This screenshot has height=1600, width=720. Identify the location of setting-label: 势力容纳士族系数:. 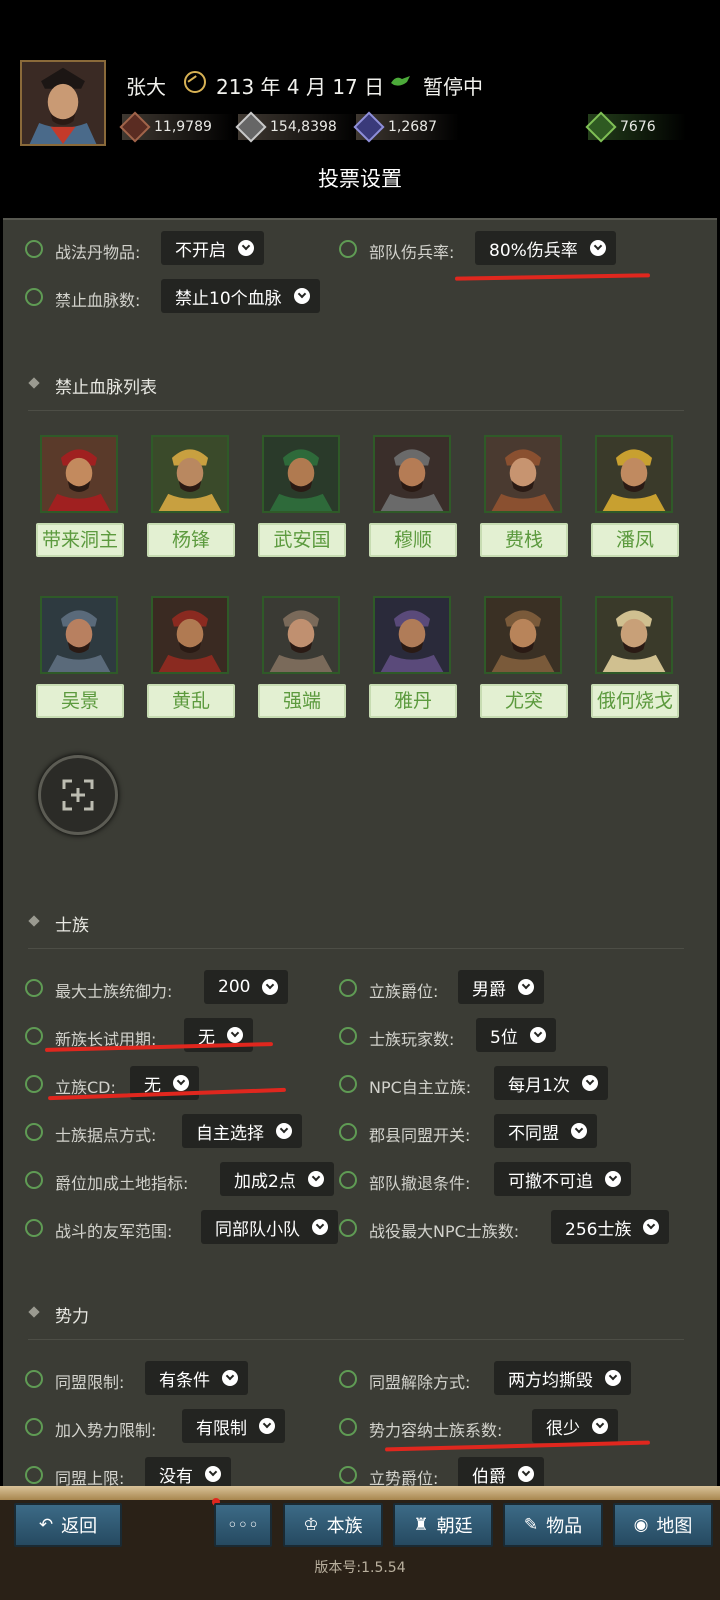
(436, 1430).